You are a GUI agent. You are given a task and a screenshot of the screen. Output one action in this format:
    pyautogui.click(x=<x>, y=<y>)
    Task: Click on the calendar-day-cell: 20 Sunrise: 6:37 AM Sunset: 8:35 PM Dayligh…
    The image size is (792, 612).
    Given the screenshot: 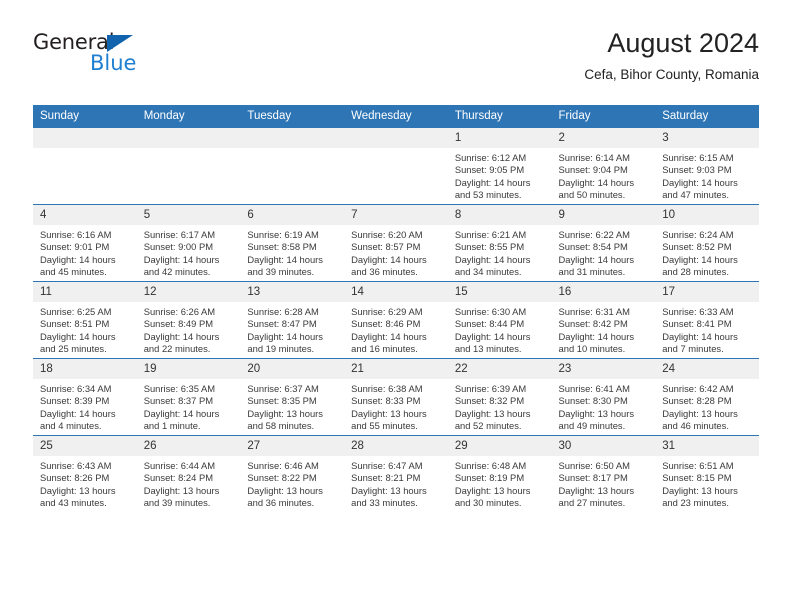 What is the action you would take?
    pyautogui.click(x=292, y=397)
    